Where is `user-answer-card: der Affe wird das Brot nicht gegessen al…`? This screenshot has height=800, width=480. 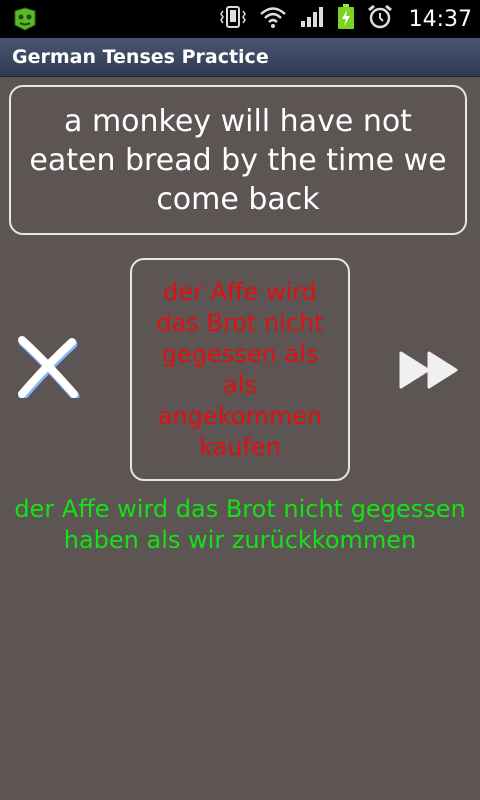
user-answer-card: der Affe wird das Brot nicht gegessen al… is located at coordinates (240, 369).